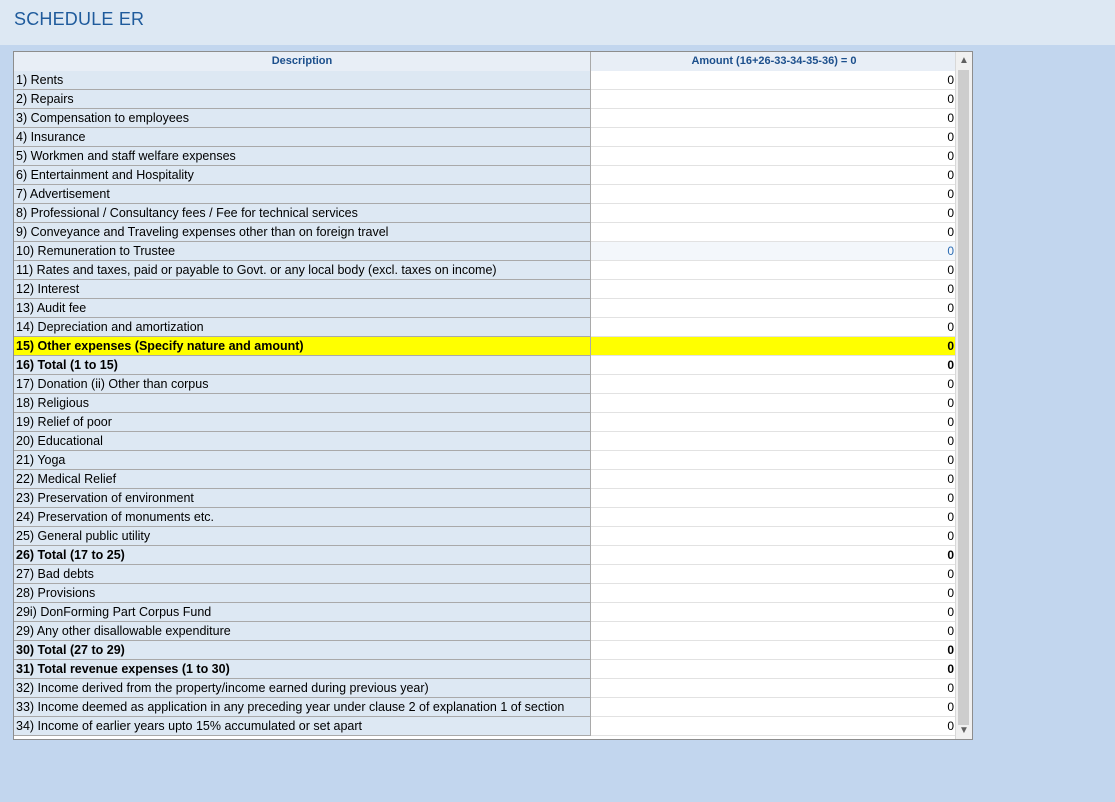  I want to click on table-row: 21) Yoga 0, so click(485, 460).